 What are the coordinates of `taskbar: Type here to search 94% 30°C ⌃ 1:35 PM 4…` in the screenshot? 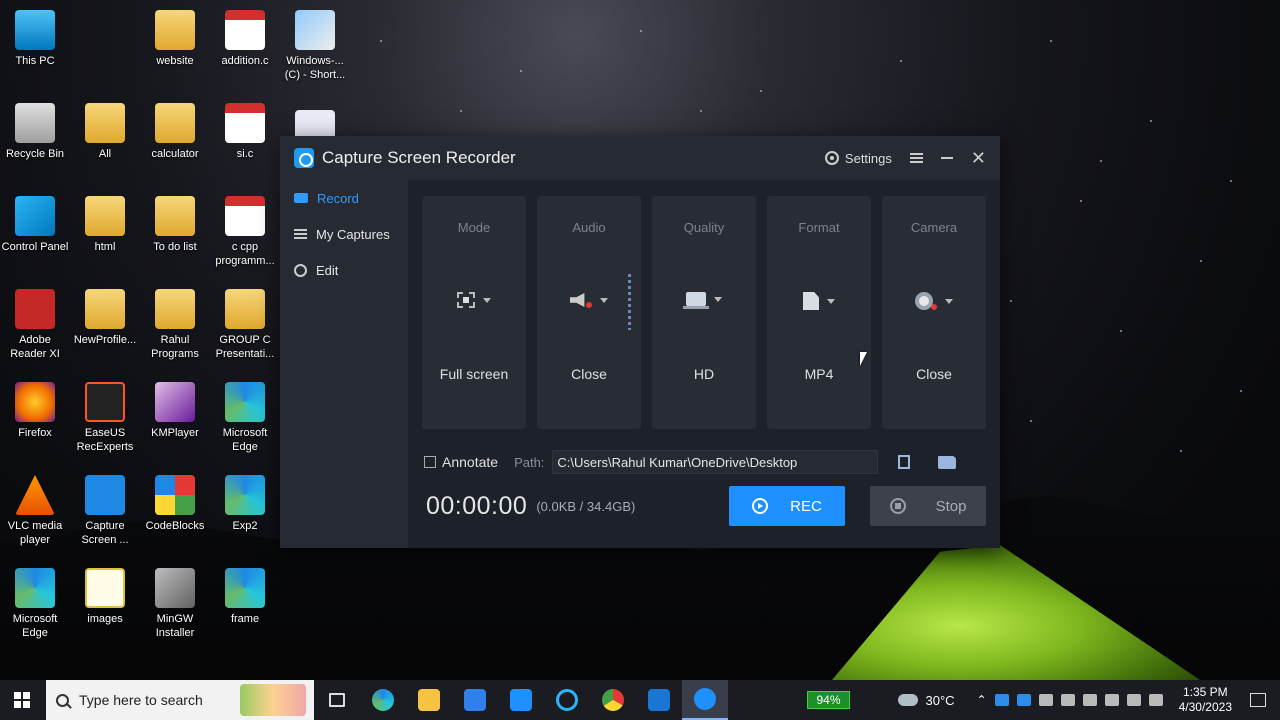 It's located at (640, 700).